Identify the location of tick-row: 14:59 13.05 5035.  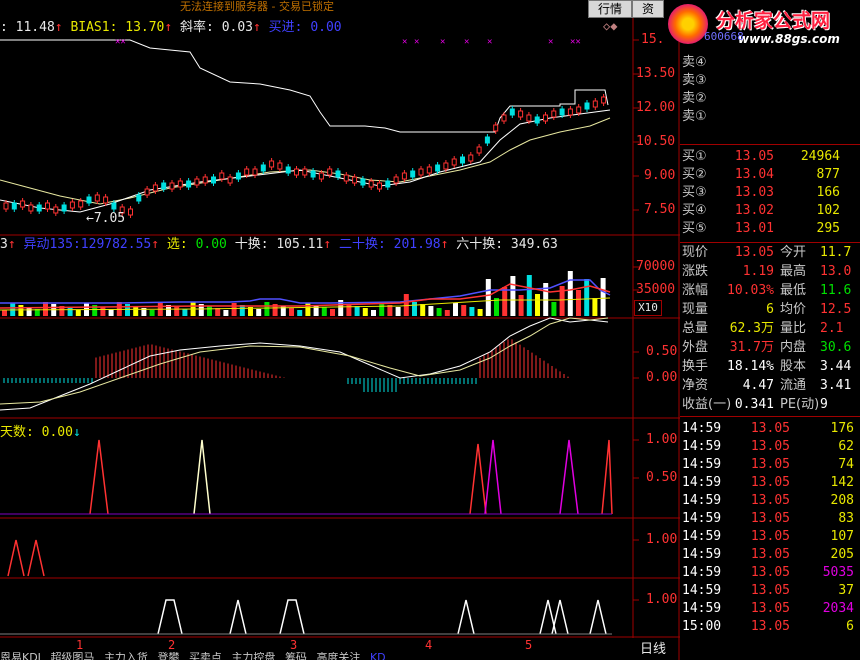
(770, 573).